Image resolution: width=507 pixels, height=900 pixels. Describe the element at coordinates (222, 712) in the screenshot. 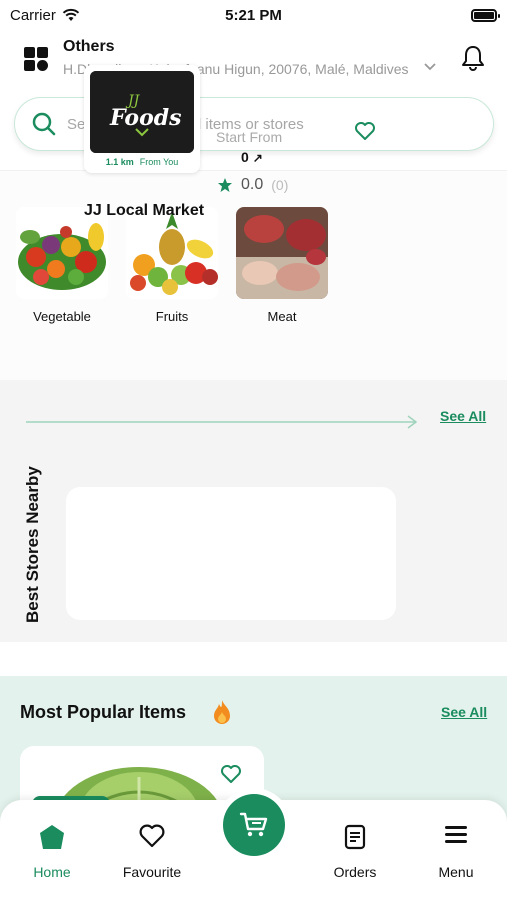

I see `fire-icon` at that location.